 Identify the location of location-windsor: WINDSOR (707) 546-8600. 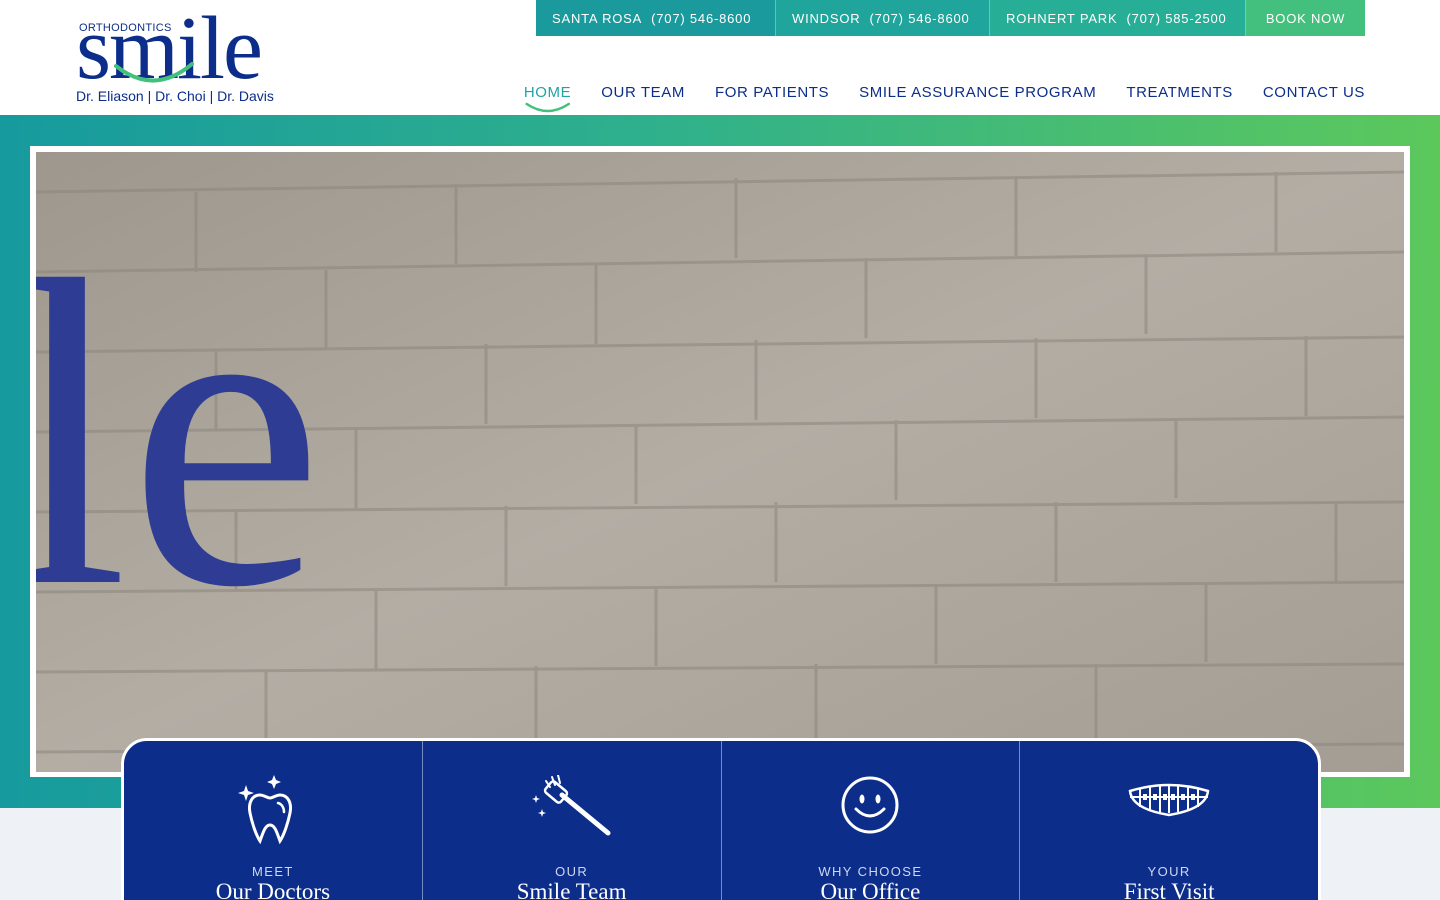
(883, 18).